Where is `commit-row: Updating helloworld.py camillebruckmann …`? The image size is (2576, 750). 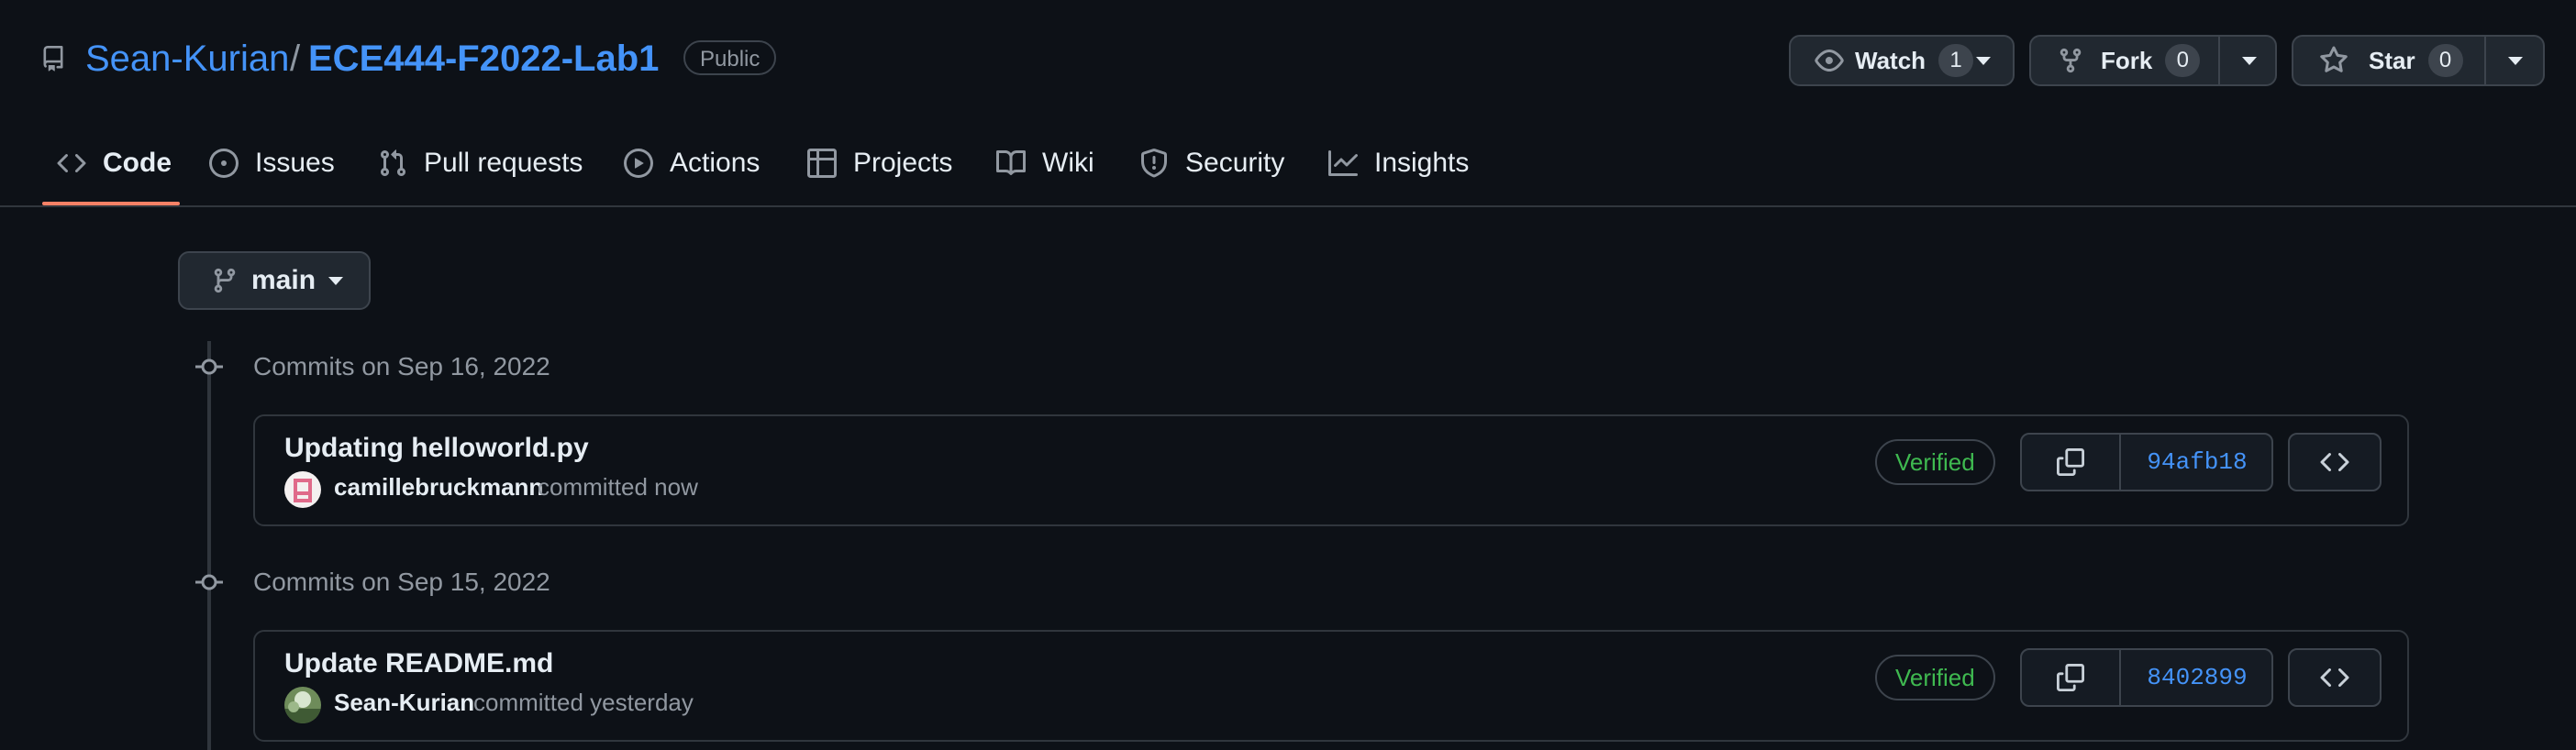
commit-row: Updating helloworld.py camillebruckmann … is located at coordinates (1331, 470).